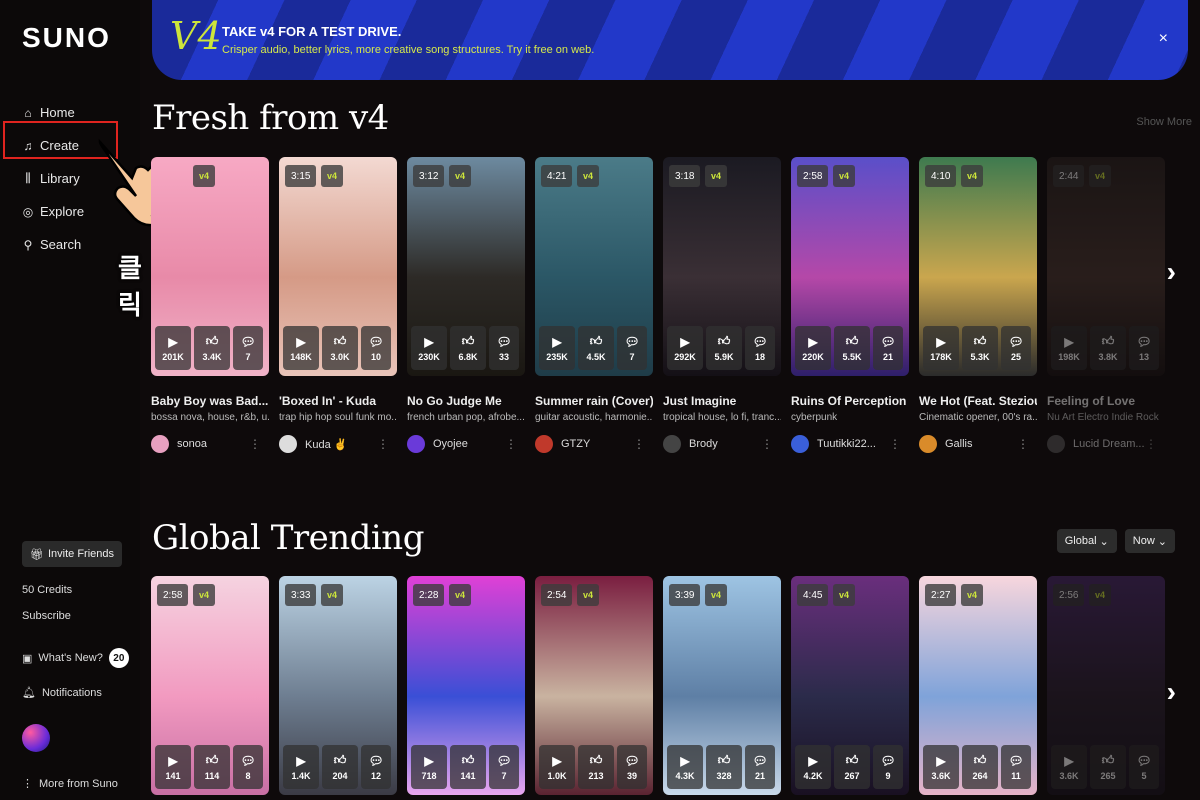  Describe the element at coordinates (850, 685) in the screenshot. I see `song-cover-image: 4:45 v4 ▶ 4.2K 👍︎ 267 💬︎ 9` at that location.